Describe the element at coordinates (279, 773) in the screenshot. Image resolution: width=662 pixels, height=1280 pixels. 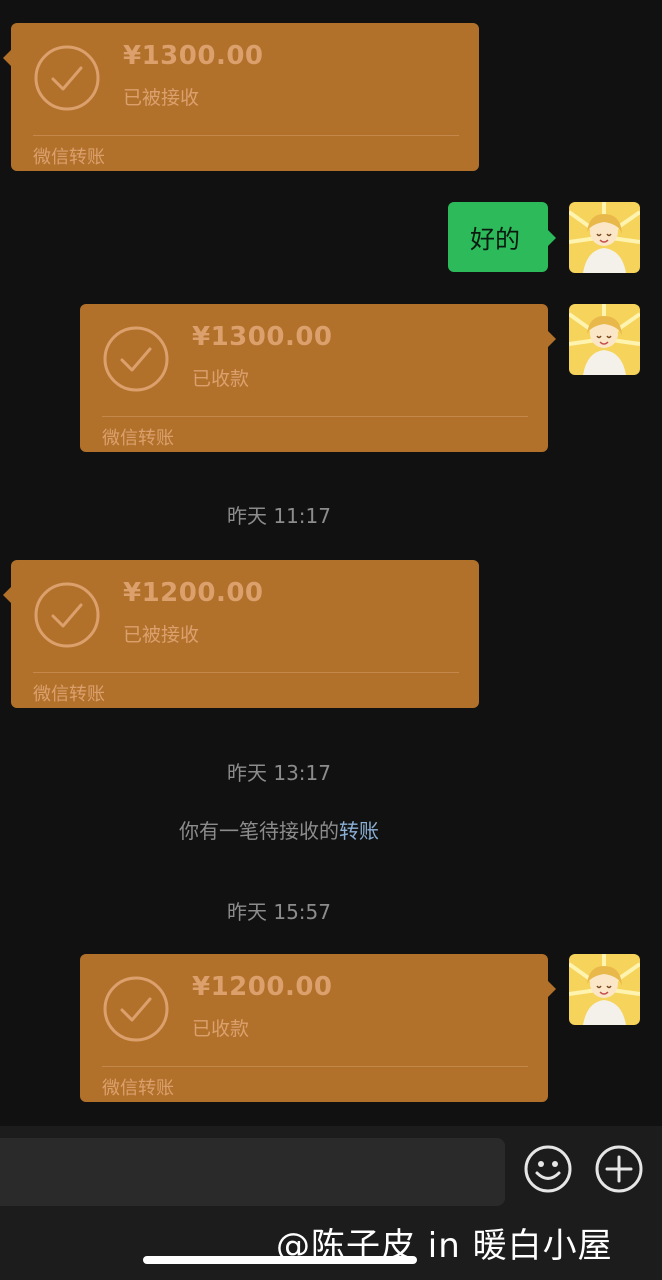
I see `timestamp: 昨天 13:17` at that location.